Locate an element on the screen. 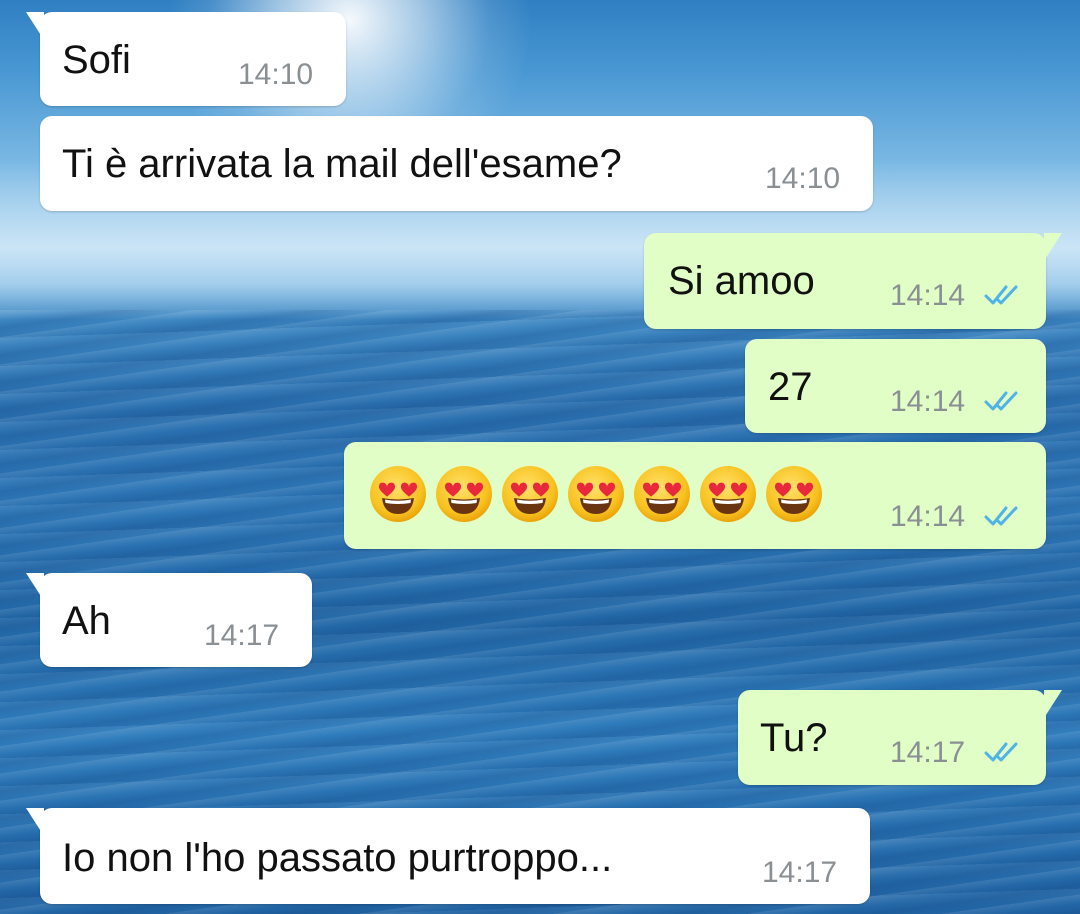 This screenshot has width=1080, height=914. message-bubble-outgoing: Tu? 14:17 is located at coordinates (900, 737).